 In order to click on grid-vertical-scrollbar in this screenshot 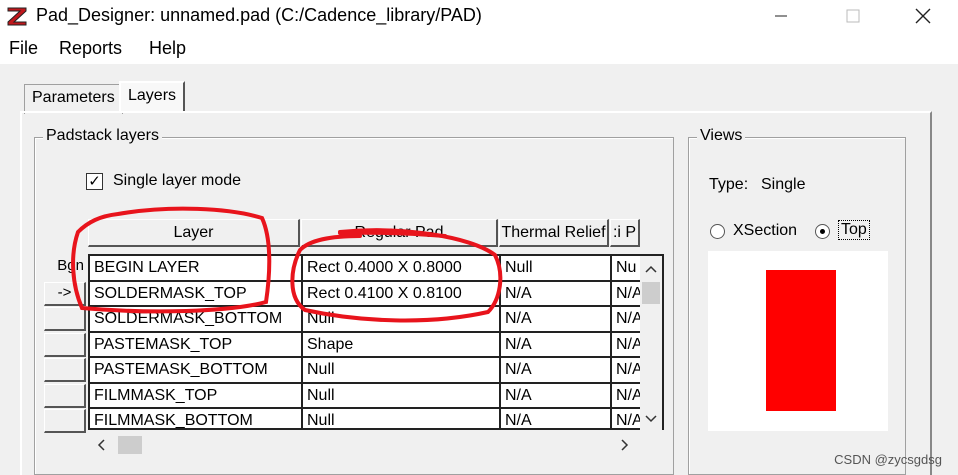, I will do `click(651, 343)`.